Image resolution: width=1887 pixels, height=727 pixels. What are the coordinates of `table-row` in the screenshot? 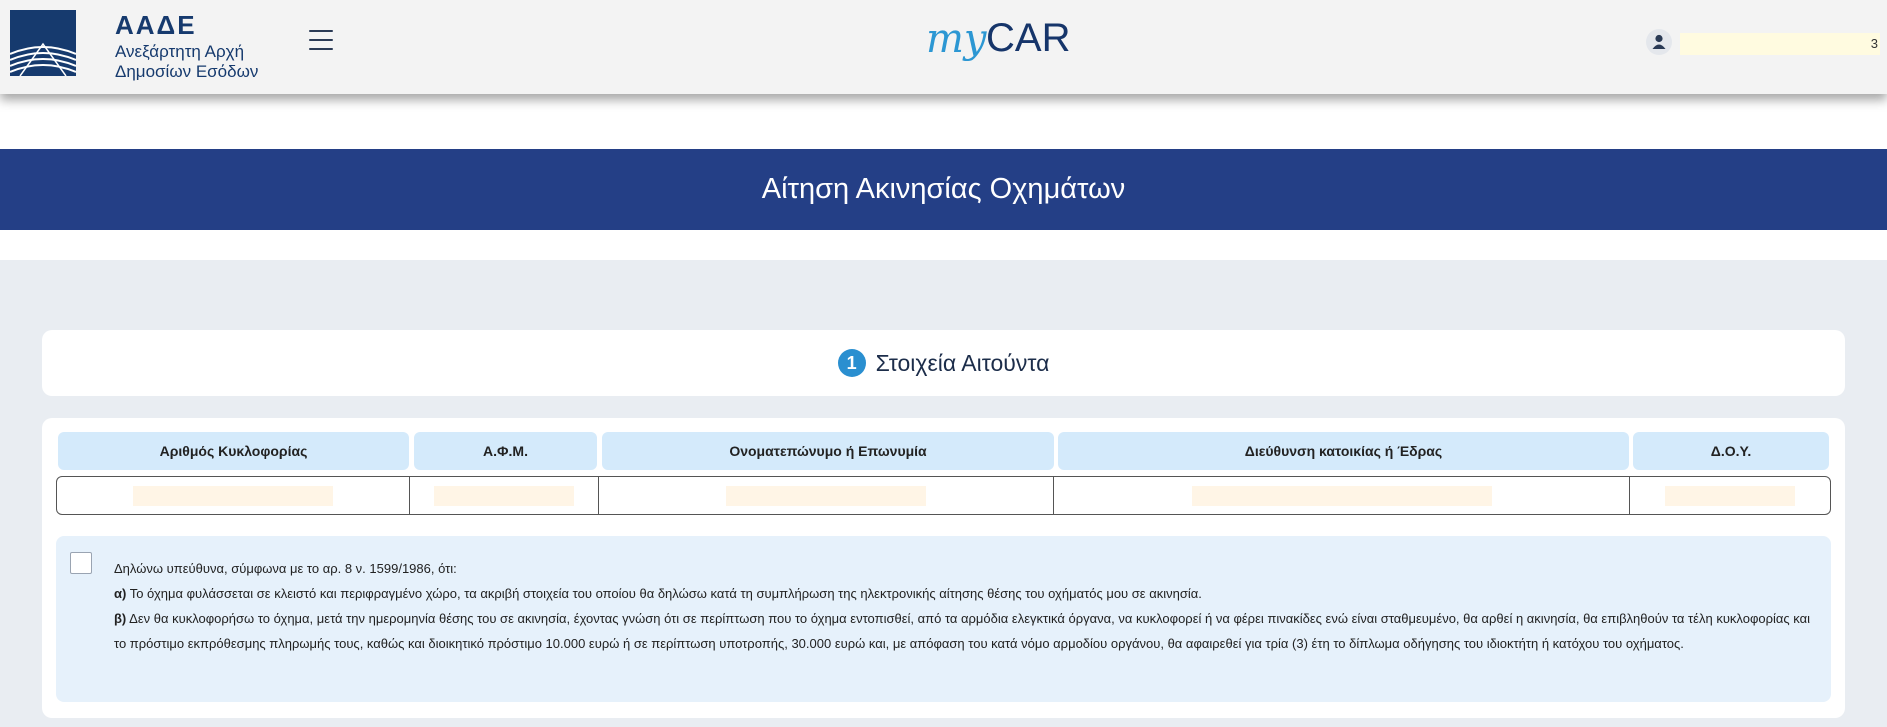 It's located at (943, 495).